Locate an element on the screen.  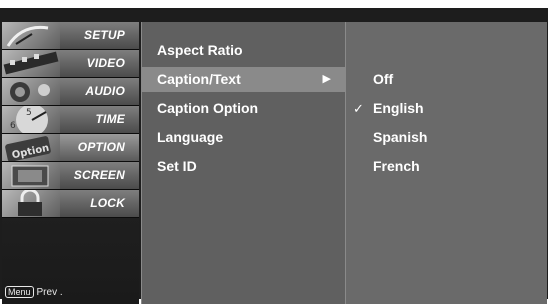
option-english: ✓ English is located at coordinates (446, 108).